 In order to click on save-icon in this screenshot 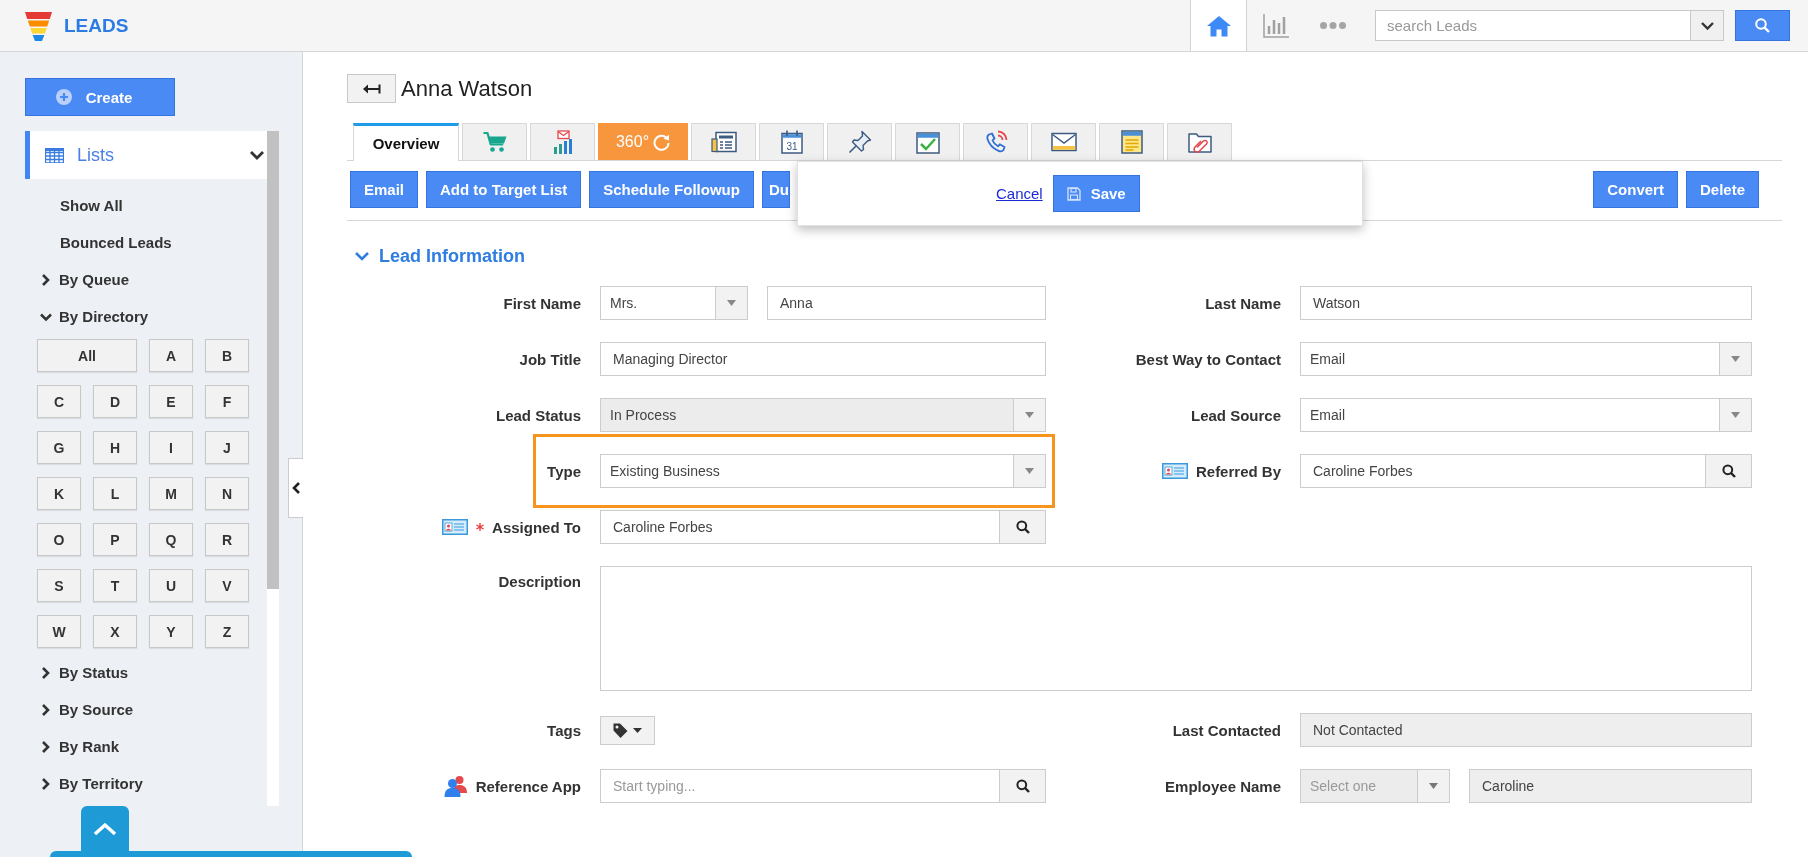, I will do `click(1073, 193)`.